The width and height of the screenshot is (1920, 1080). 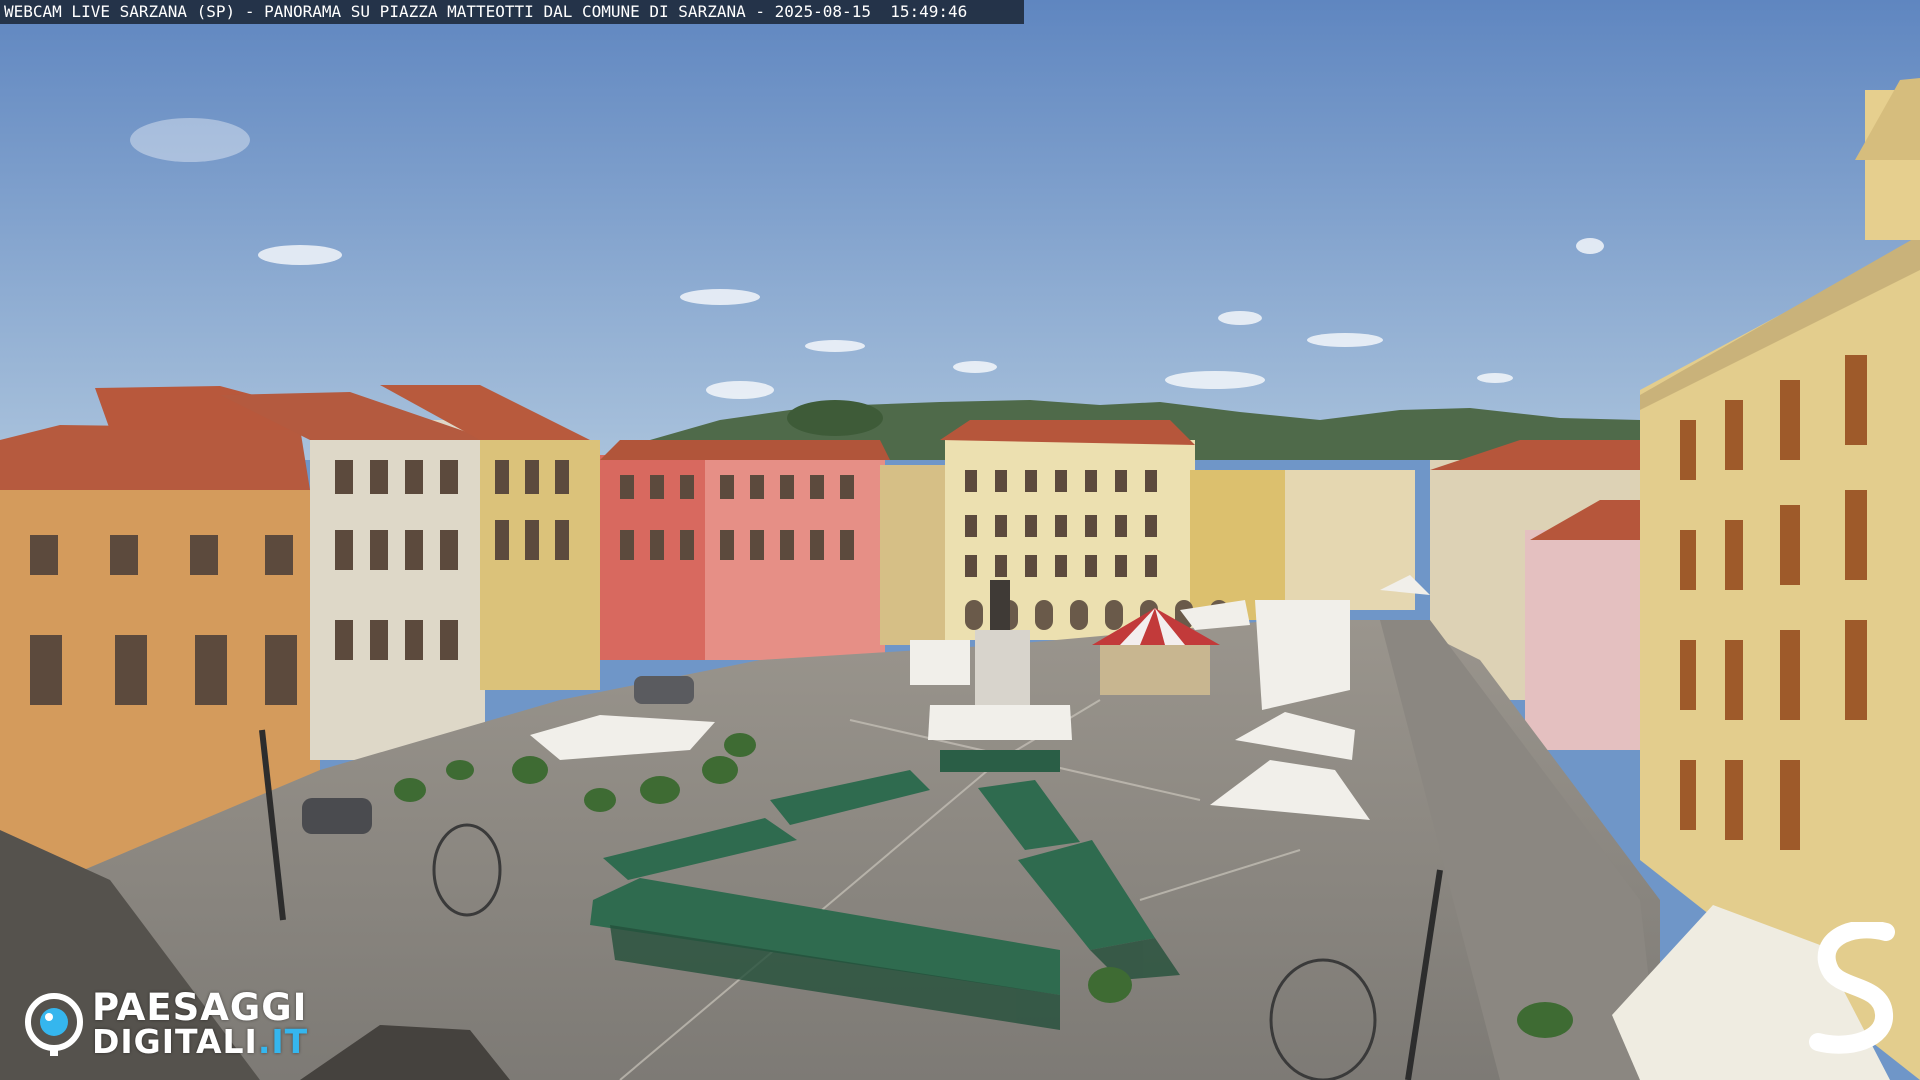 I want to click on eye-camera-icon, so click(x=54, y=1024).